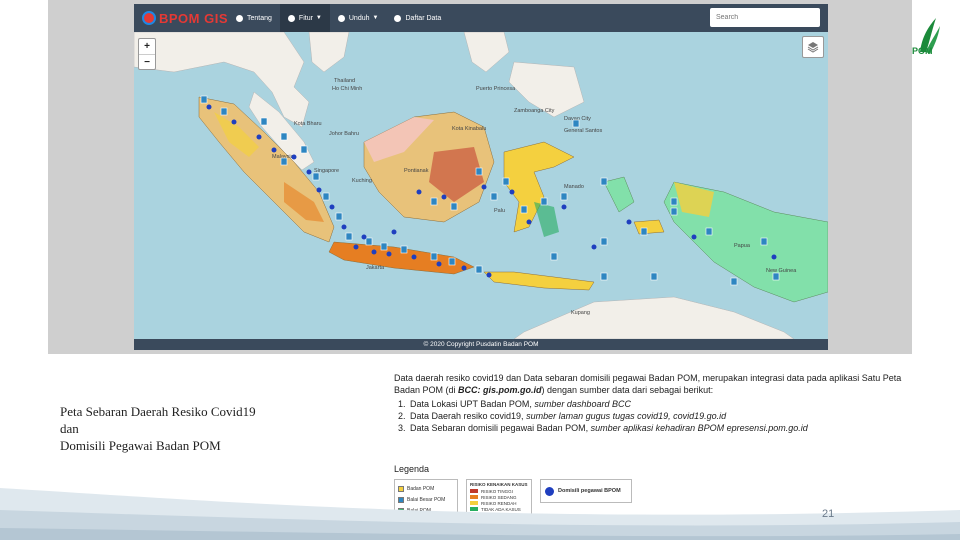  I want to click on logo-text: POM, so click(922, 51).